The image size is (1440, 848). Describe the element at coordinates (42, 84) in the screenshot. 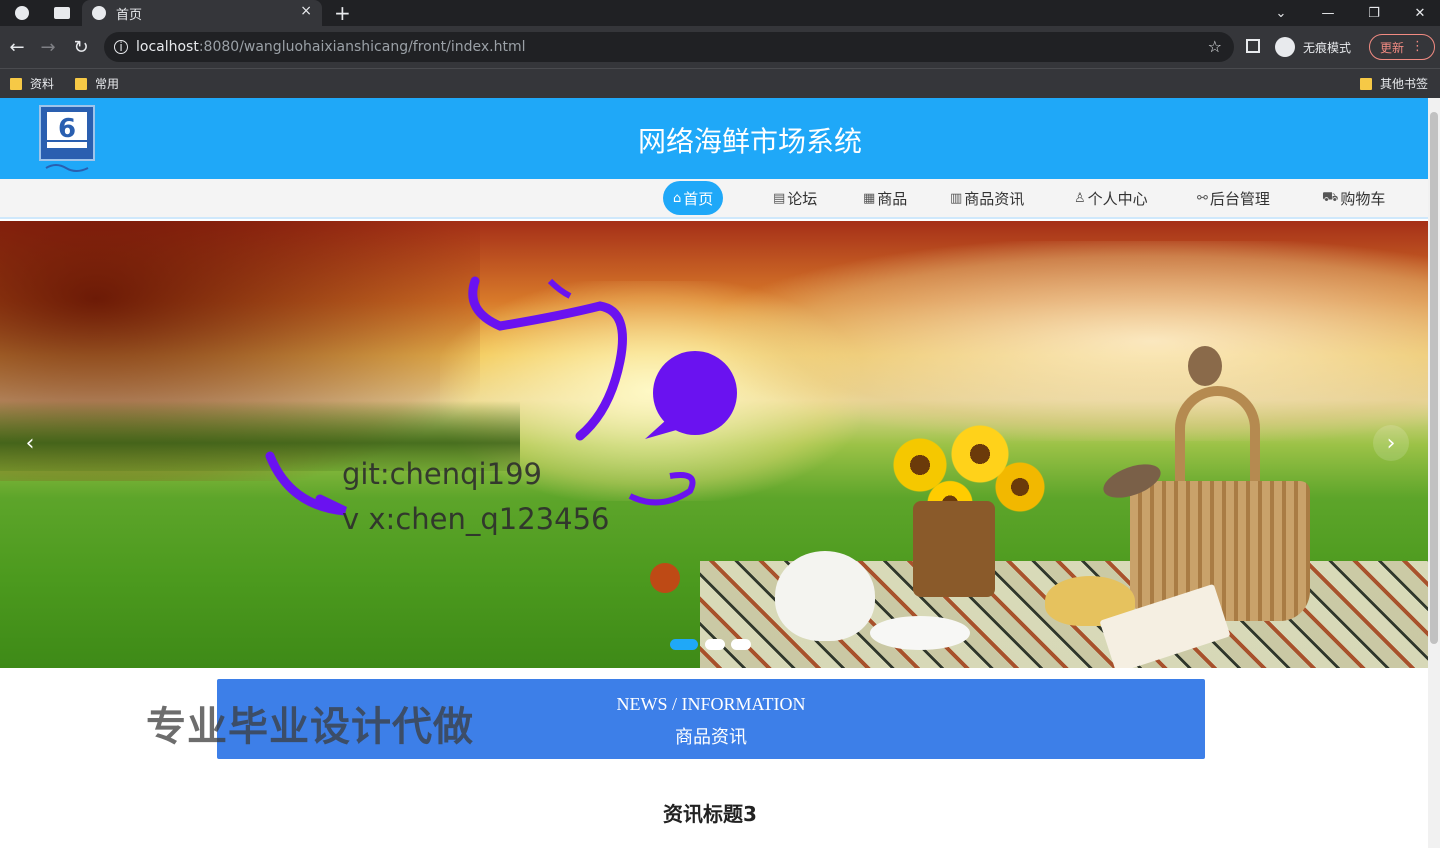

I see `bookmark-label: 资料` at that location.